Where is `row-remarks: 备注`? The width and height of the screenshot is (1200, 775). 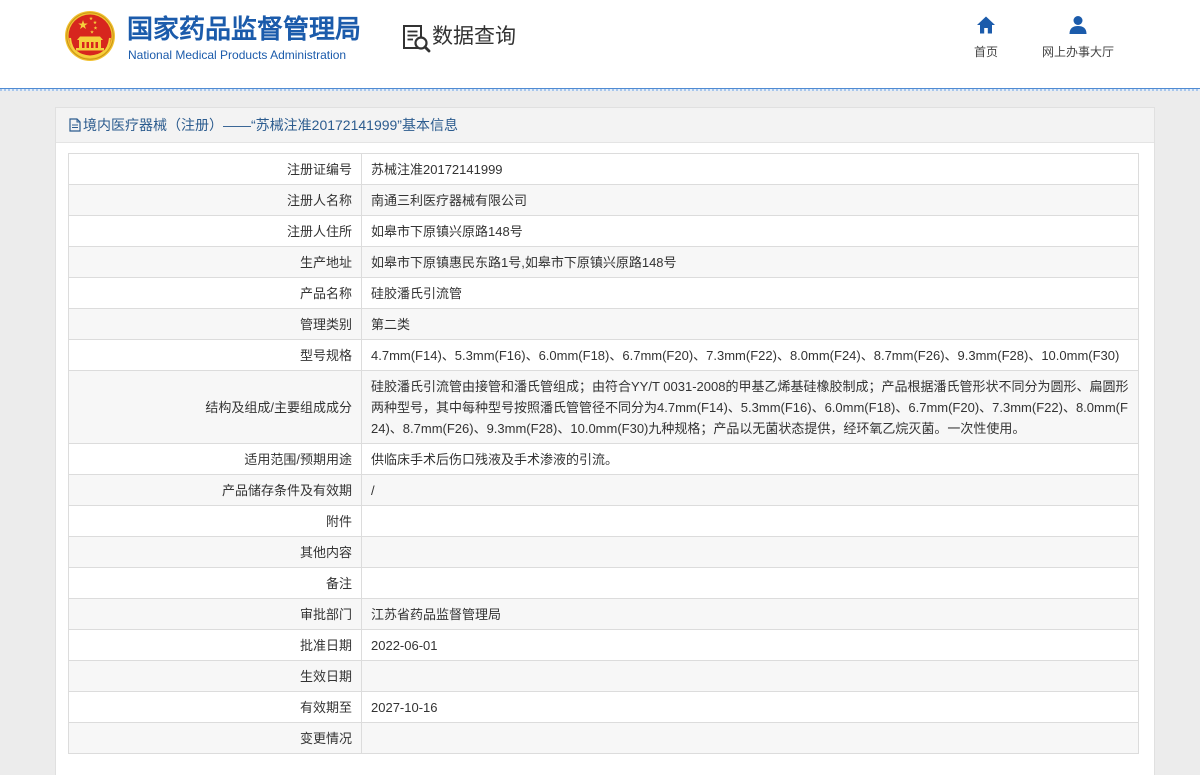
row-remarks: 备注 is located at coordinates (603, 583).